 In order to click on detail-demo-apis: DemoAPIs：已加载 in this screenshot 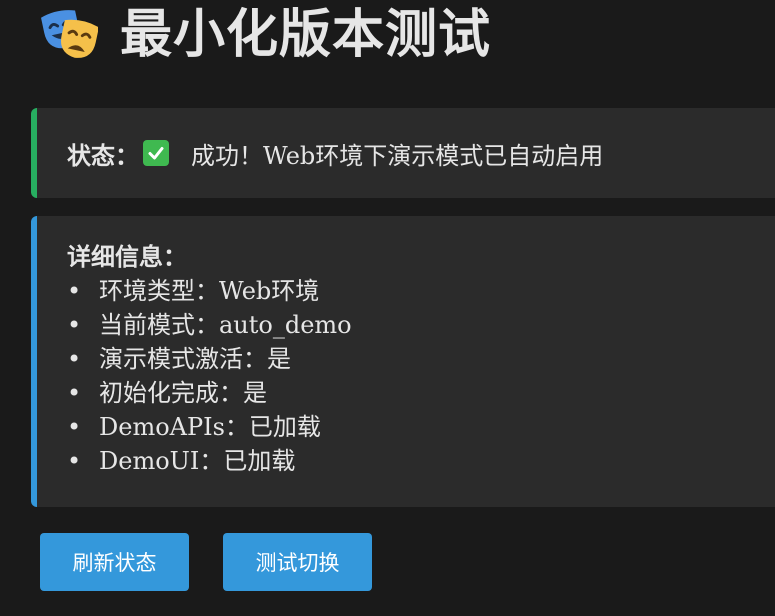, I will do `click(210, 427)`.